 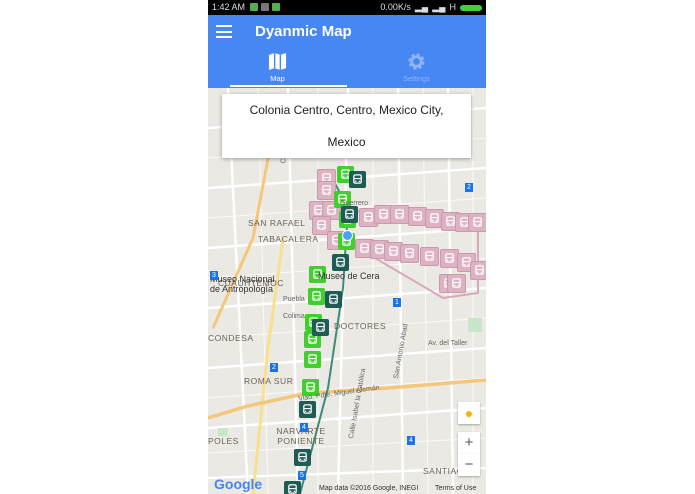 What do you see at coordinates (416, 78) in the screenshot?
I see `tab-label: Settings` at bounding box center [416, 78].